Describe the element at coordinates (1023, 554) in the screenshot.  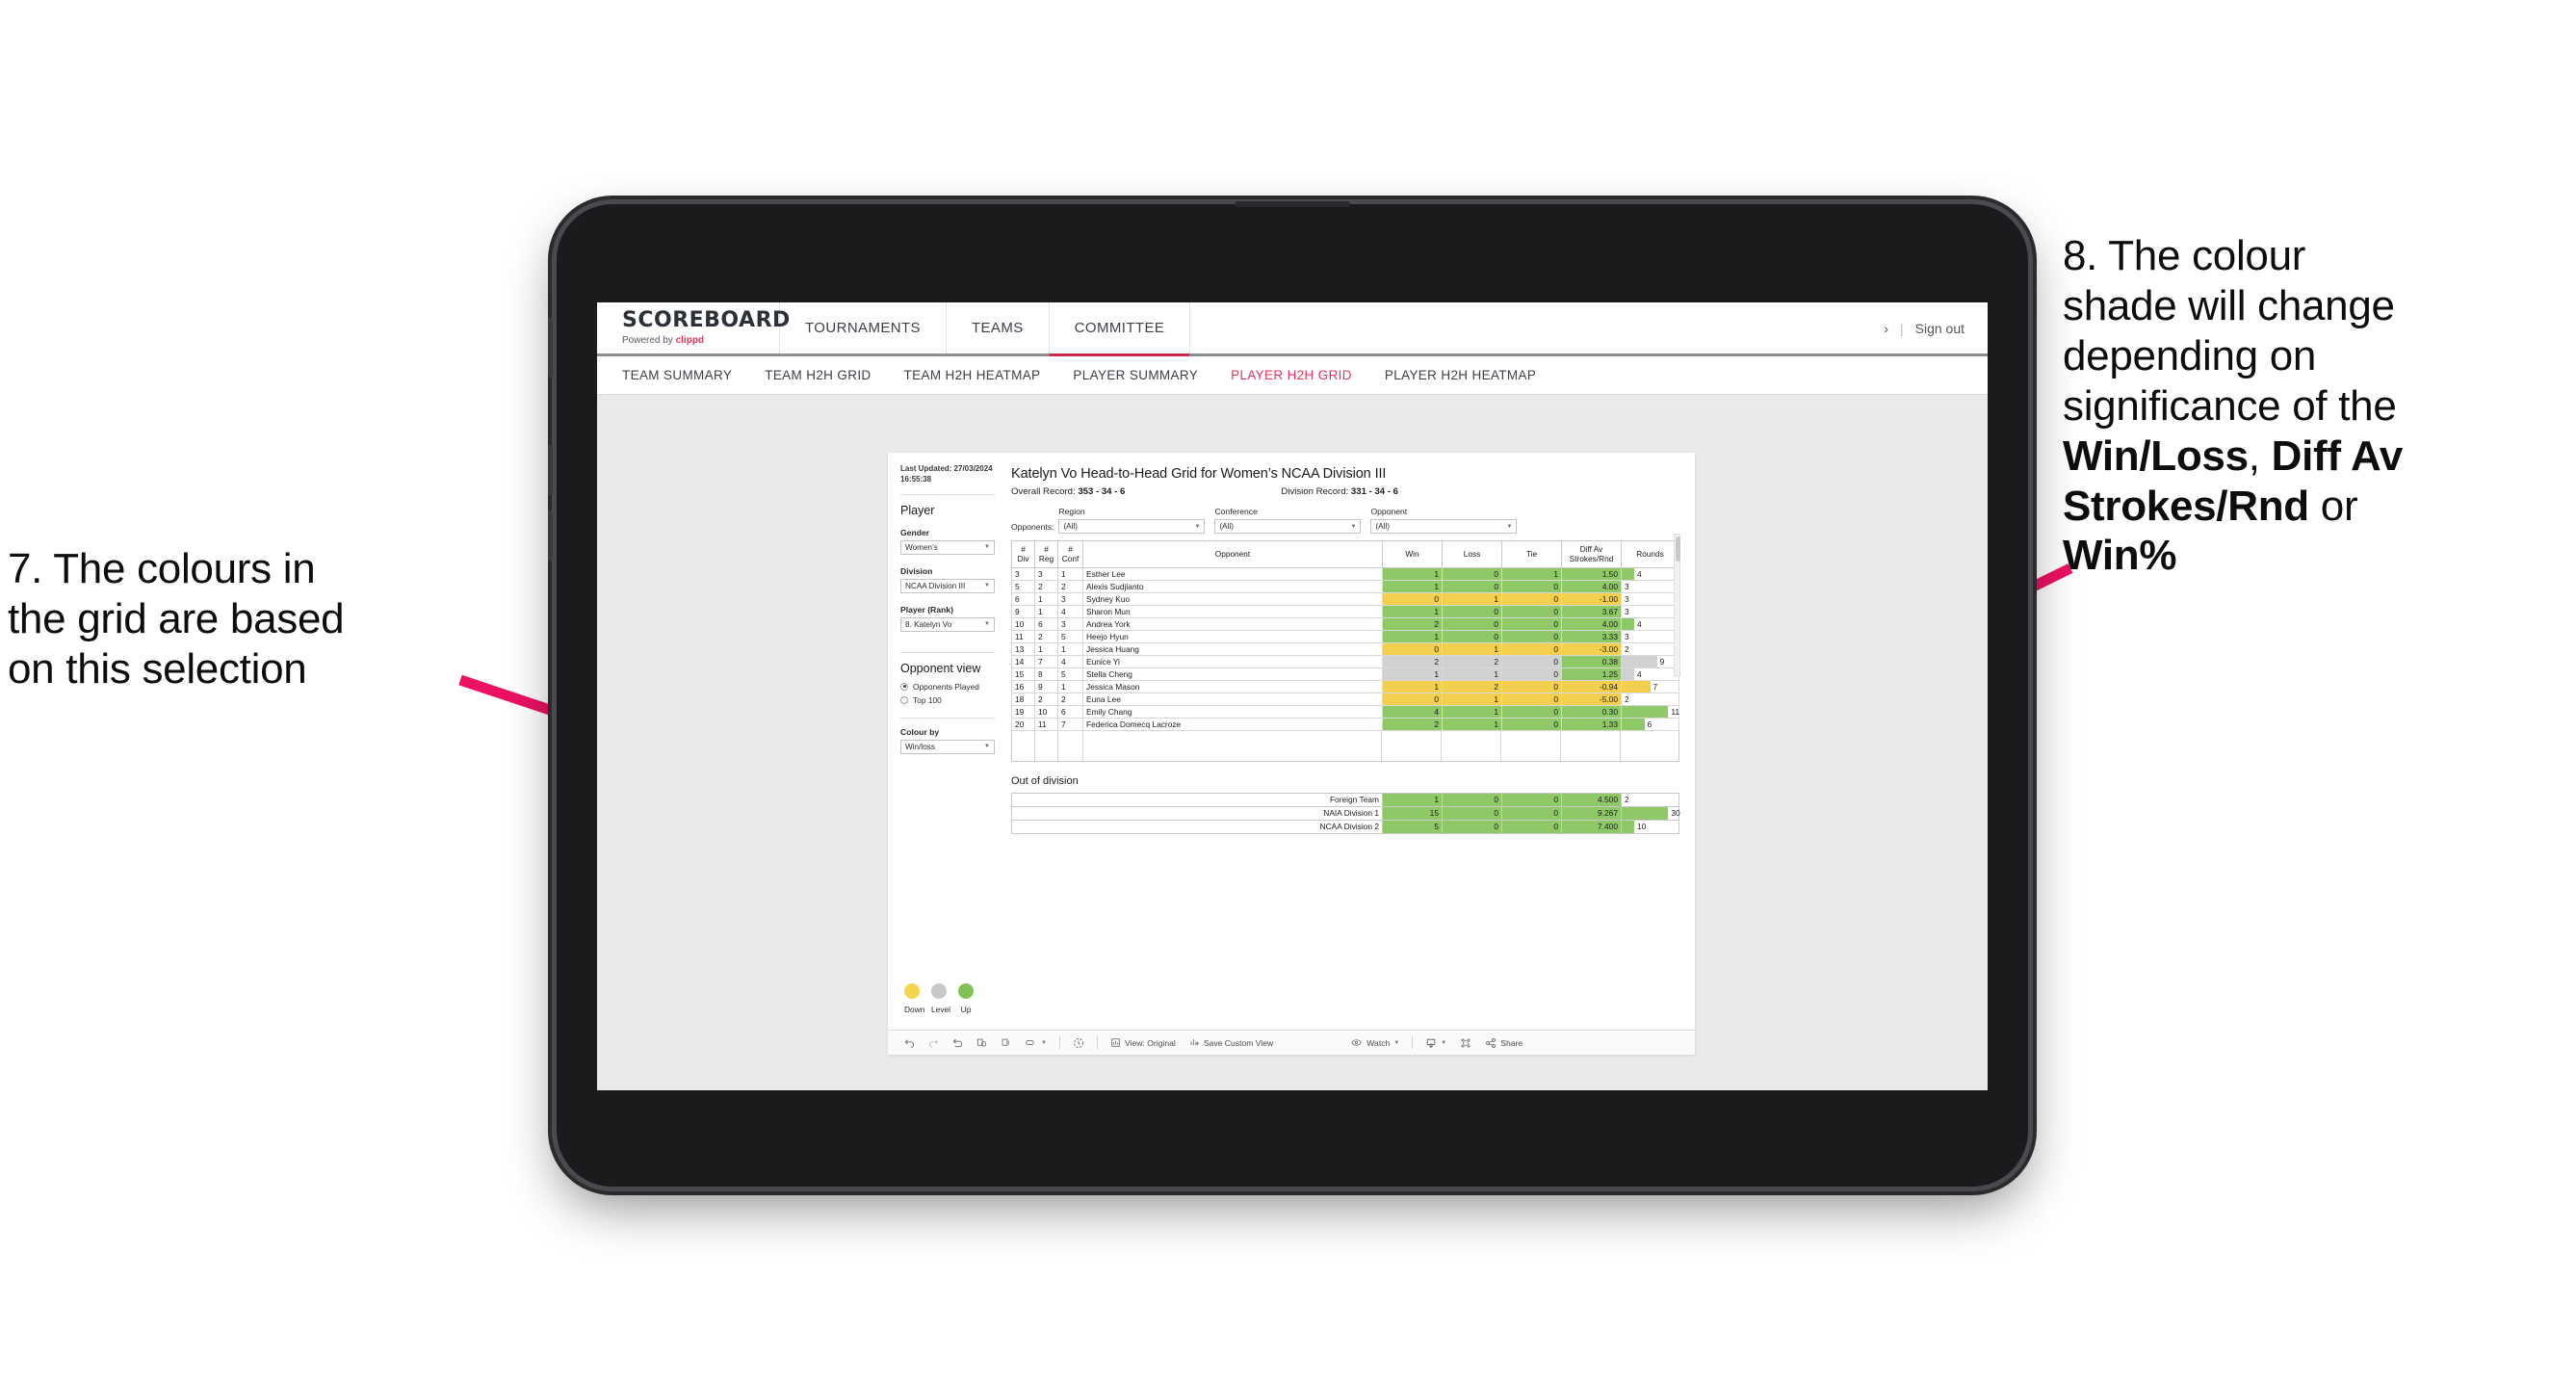
I see `grid-column-header-div: # Div` at that location.